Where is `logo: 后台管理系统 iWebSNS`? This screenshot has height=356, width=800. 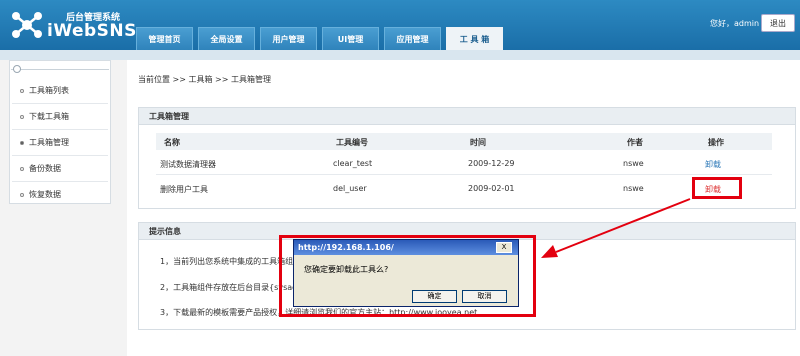 logo: 后台管理系统 iWebSNS is located at coordinates (73, 25).